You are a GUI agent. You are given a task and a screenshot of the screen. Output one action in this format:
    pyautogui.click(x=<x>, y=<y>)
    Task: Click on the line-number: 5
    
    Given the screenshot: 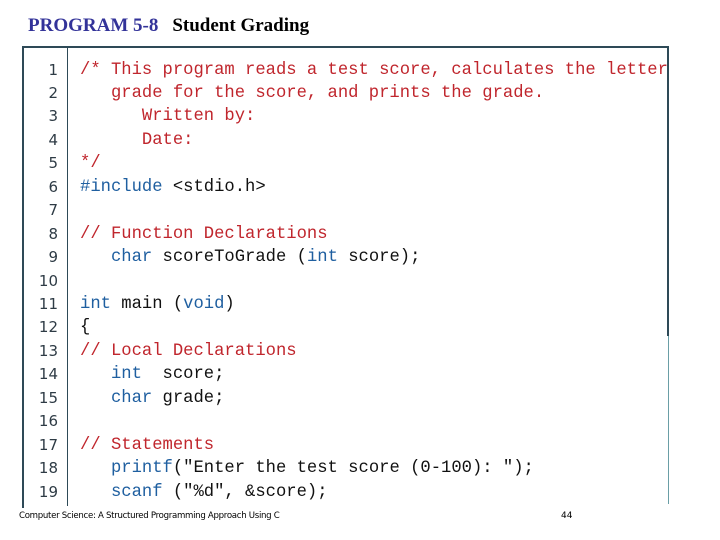 What is the action you would take?
    pyautogui.click(x=53, y=163)
    